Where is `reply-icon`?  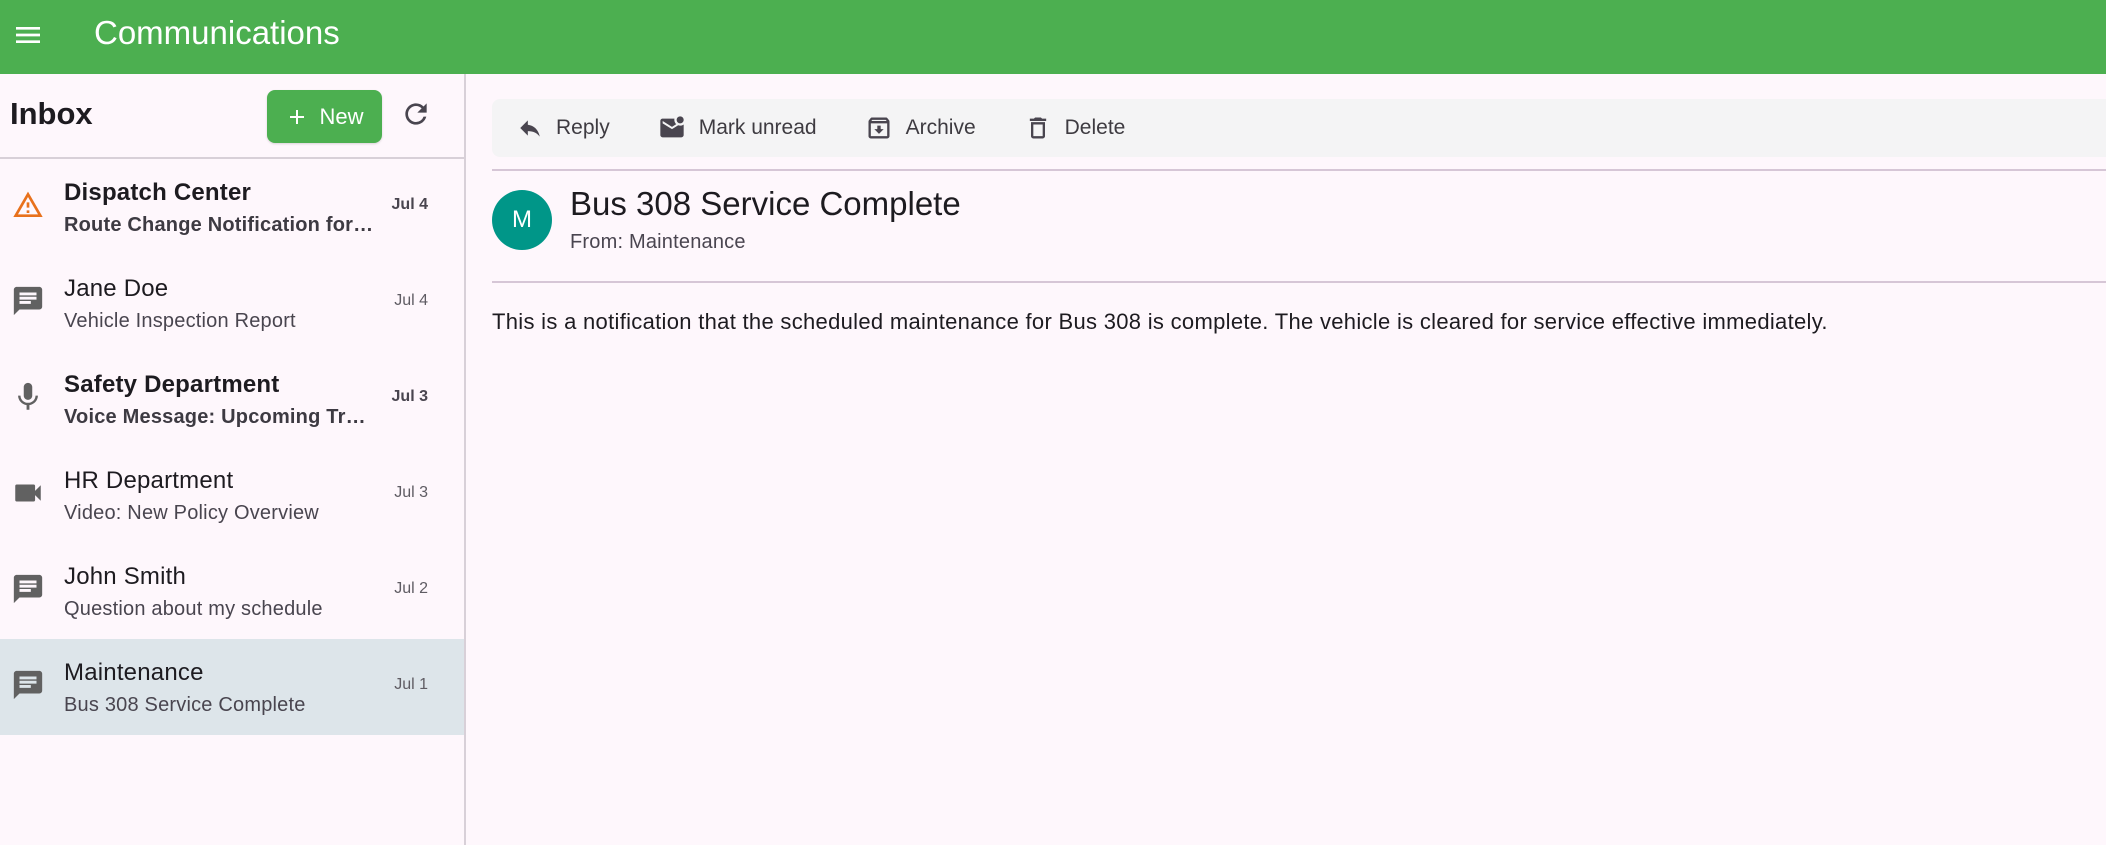
reply-icon is located at coordinates (530, 128).